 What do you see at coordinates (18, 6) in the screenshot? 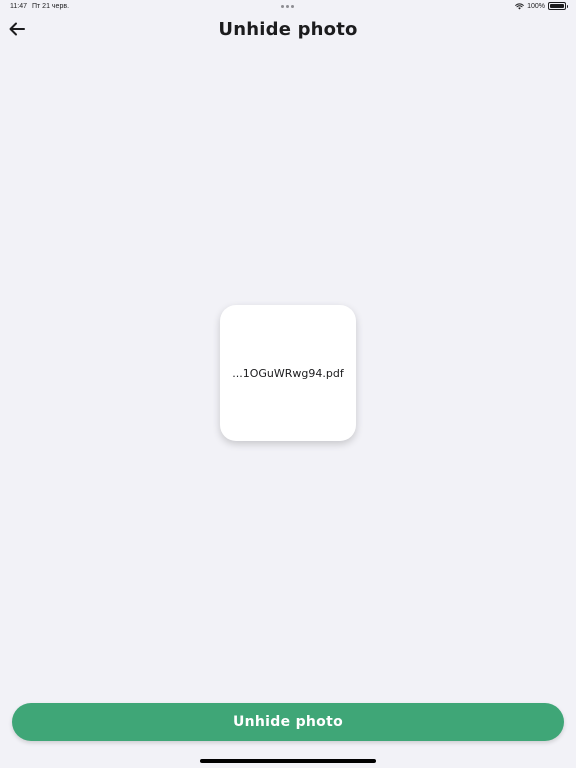
I see `status-time: 11:47` at bounding box center [18, 6].